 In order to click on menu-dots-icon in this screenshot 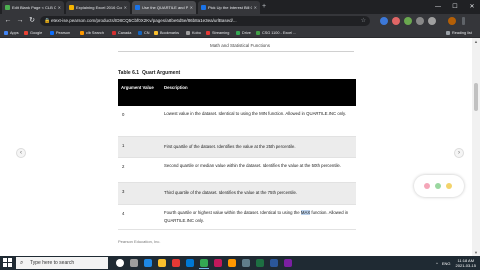, I will do `click(463, 21)`.